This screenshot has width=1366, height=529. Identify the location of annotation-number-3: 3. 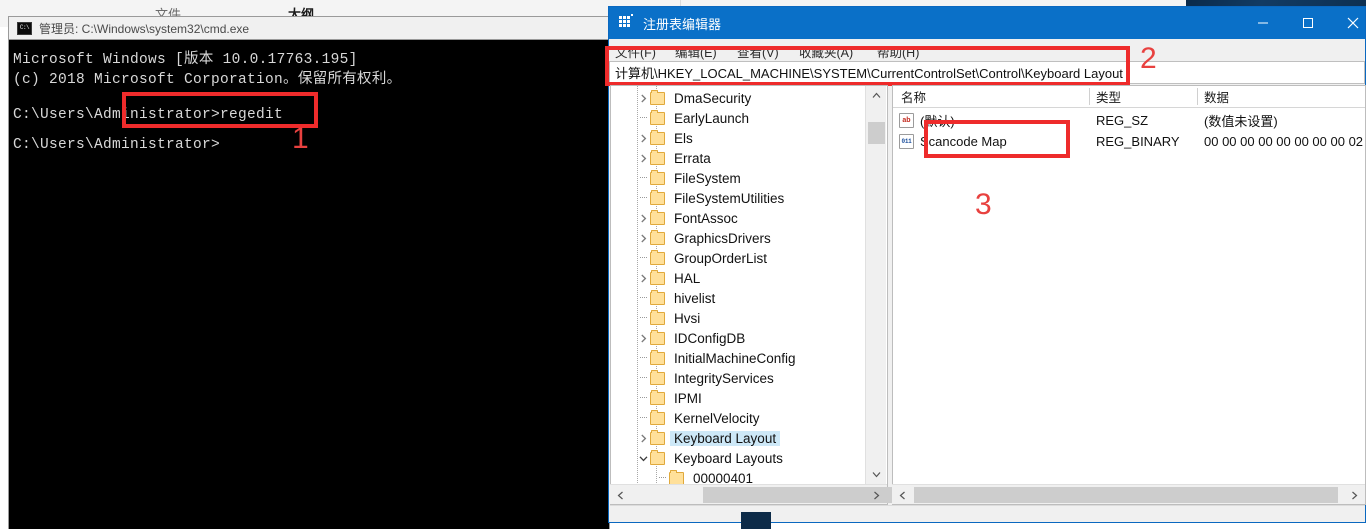
(983, 204).